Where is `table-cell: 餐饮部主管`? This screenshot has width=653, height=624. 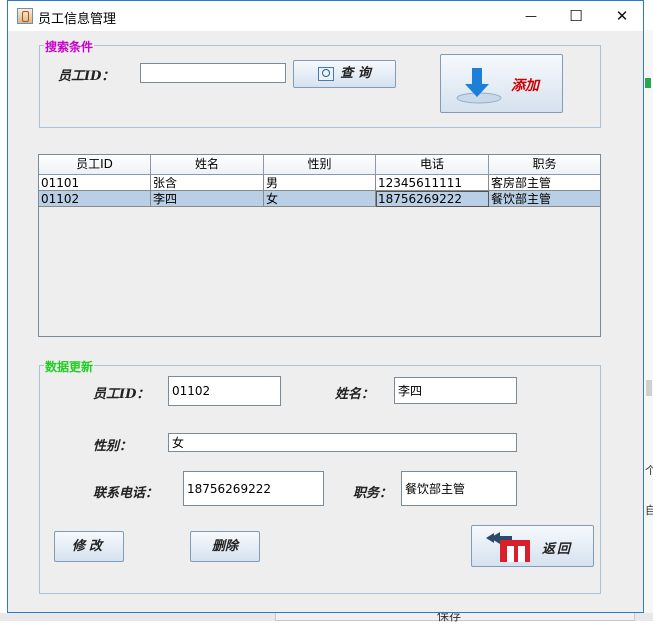
table-cell: 餐饮部主管 is located at coordinates (544, 199).